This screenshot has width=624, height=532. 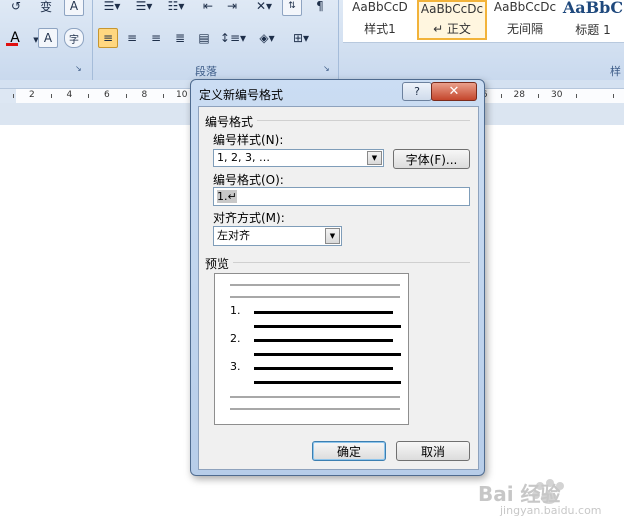 I want to click on align-center-button: ≡, so click(x=132, y=38).